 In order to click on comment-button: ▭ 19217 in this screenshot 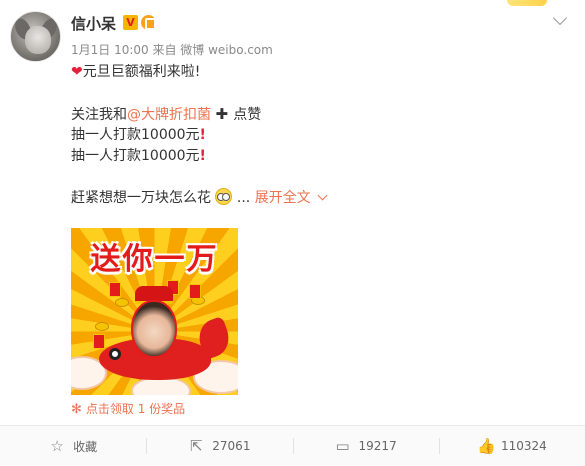, I will do `click(365, 446)`.